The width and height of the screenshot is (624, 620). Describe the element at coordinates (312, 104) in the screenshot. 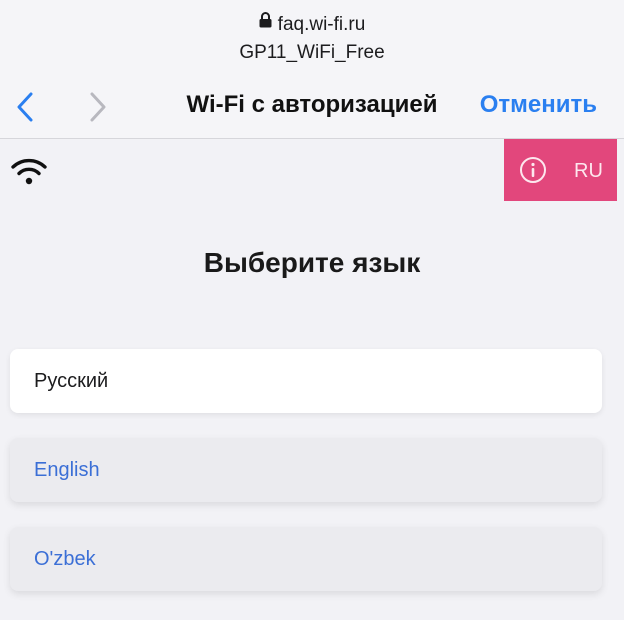

I see `page-title: Wi-Fi с авторизацией` at that location.